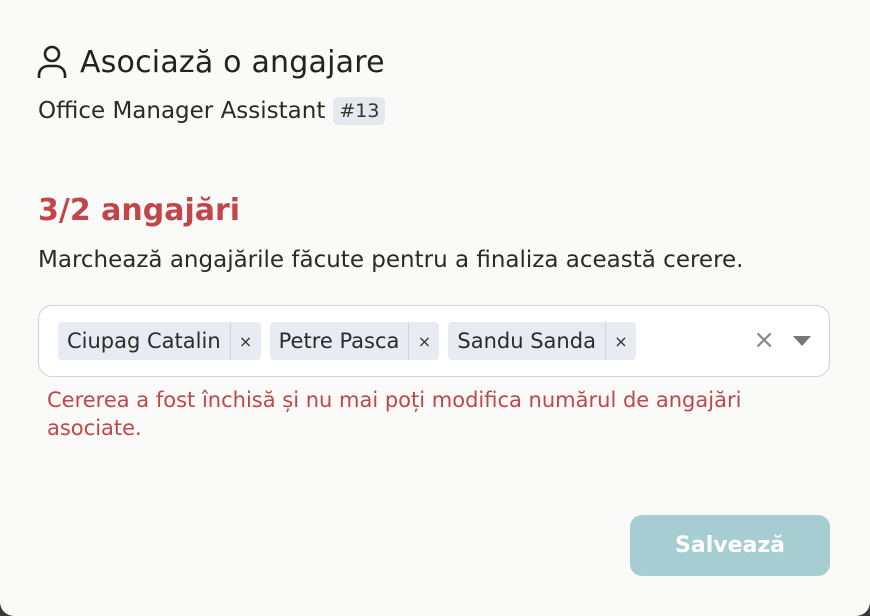  I want to click on chip-label: Ciupag Catalin, so click(144, 341).